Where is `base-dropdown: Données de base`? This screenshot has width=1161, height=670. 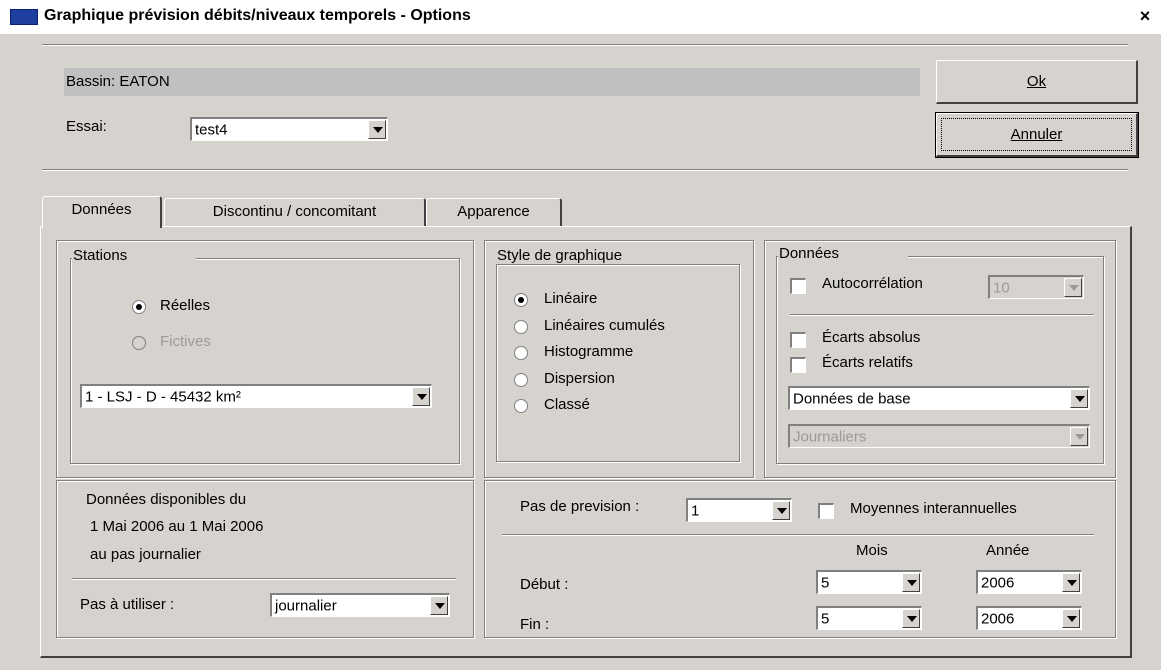 base-dropdown: Données de base is located at coordinates (939, 398).